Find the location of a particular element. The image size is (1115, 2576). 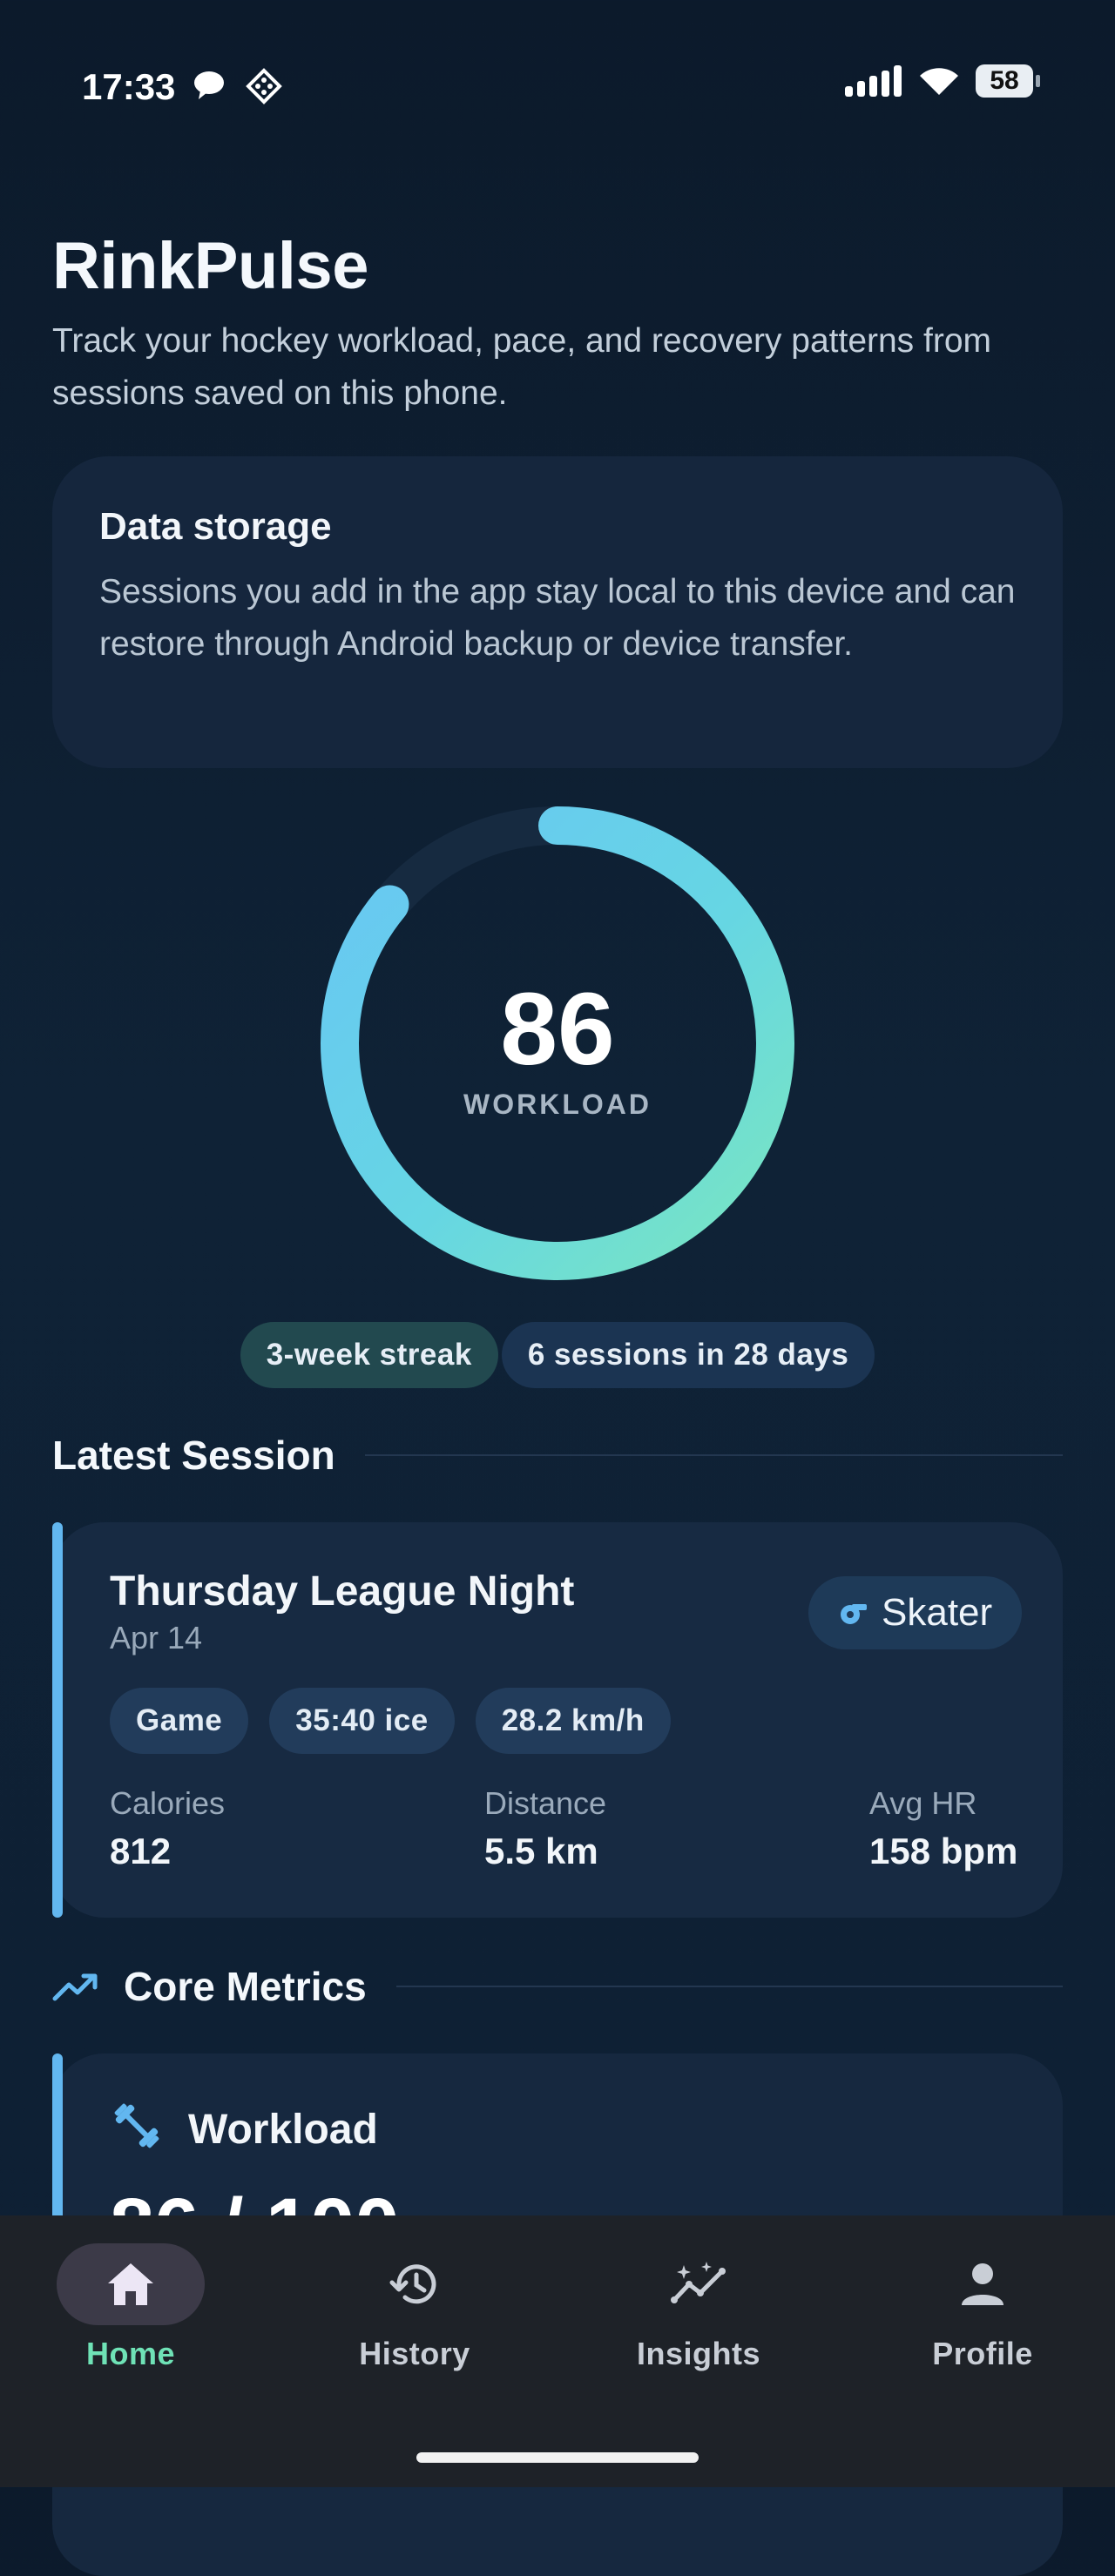

workload-metric-title: Workload is located at coordinates (283, 2130).